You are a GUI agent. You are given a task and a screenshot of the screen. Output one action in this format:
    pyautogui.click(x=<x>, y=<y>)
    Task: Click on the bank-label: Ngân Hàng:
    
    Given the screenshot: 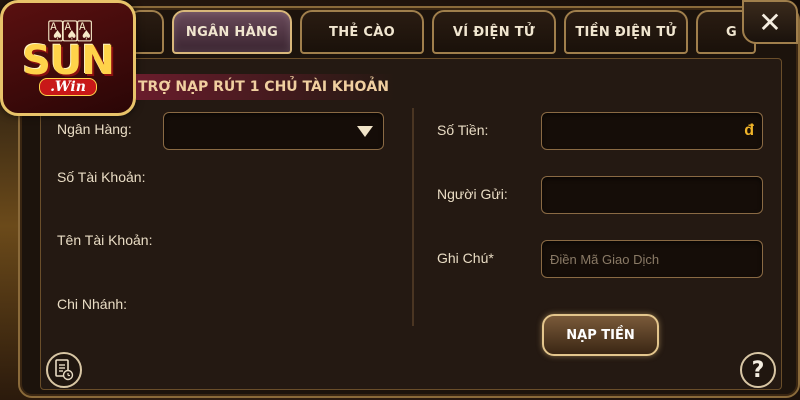 What is the action you would take?
    pyautogui.click(x=94, y=129)
    